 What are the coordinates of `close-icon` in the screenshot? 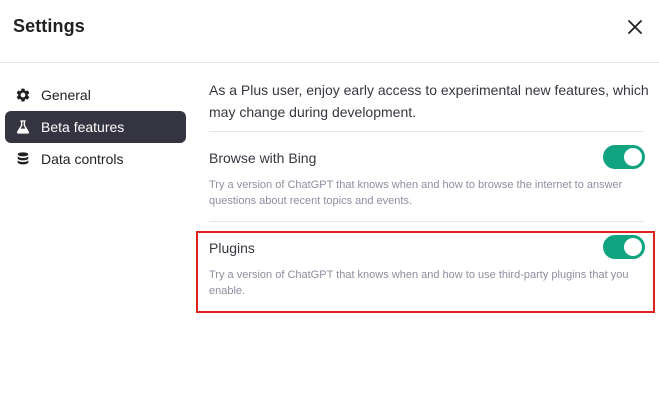 It's located at (635, 27).